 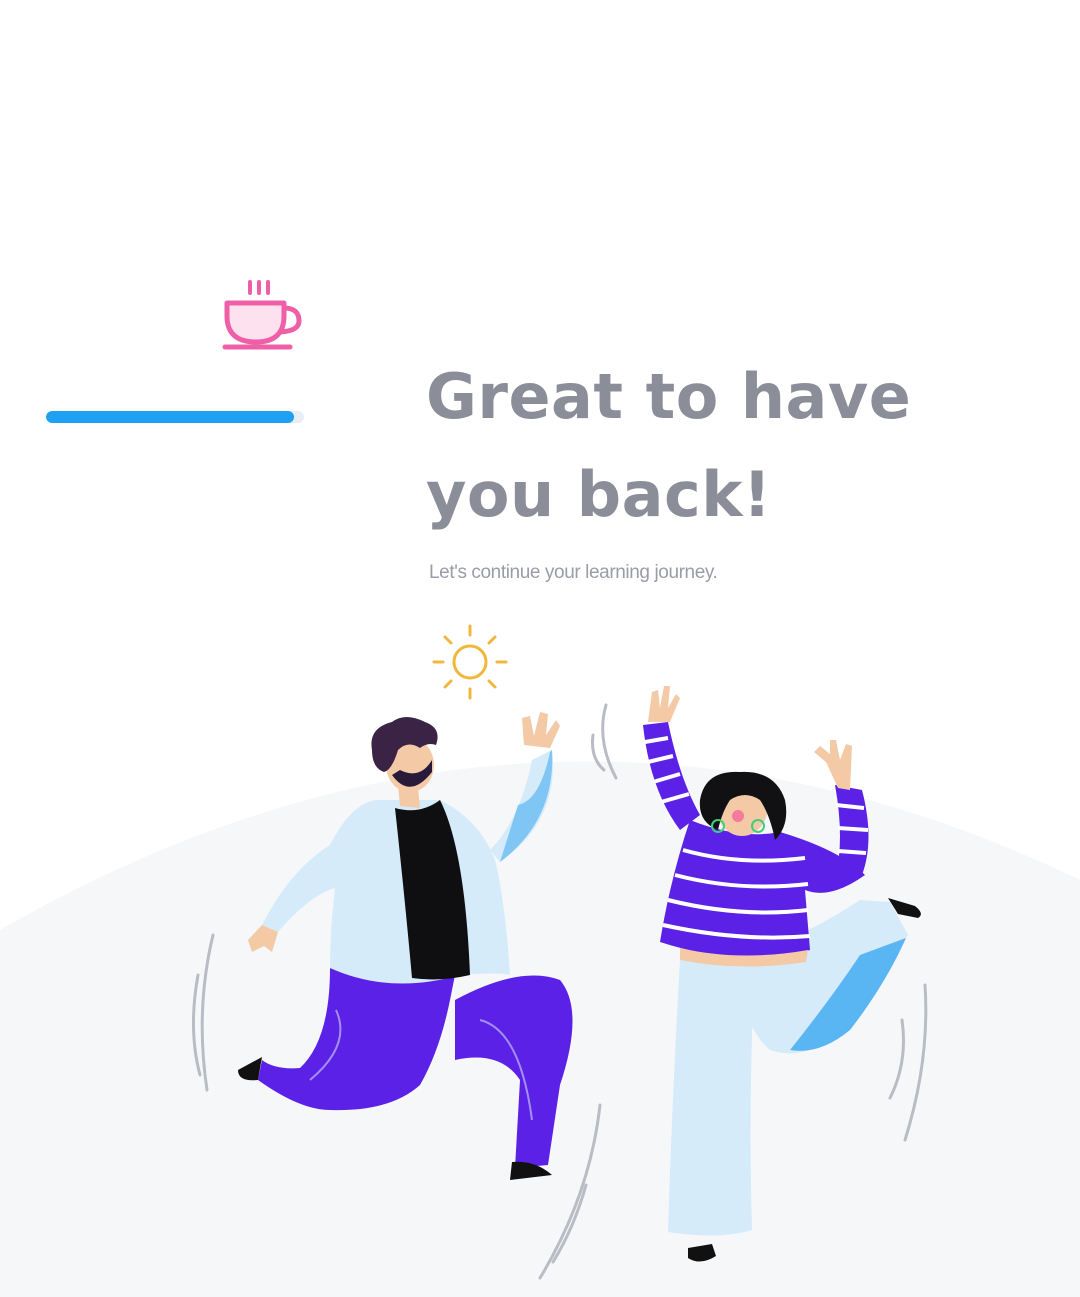 I want to click on coffee-cup-icon, so click(x=262, y=315).